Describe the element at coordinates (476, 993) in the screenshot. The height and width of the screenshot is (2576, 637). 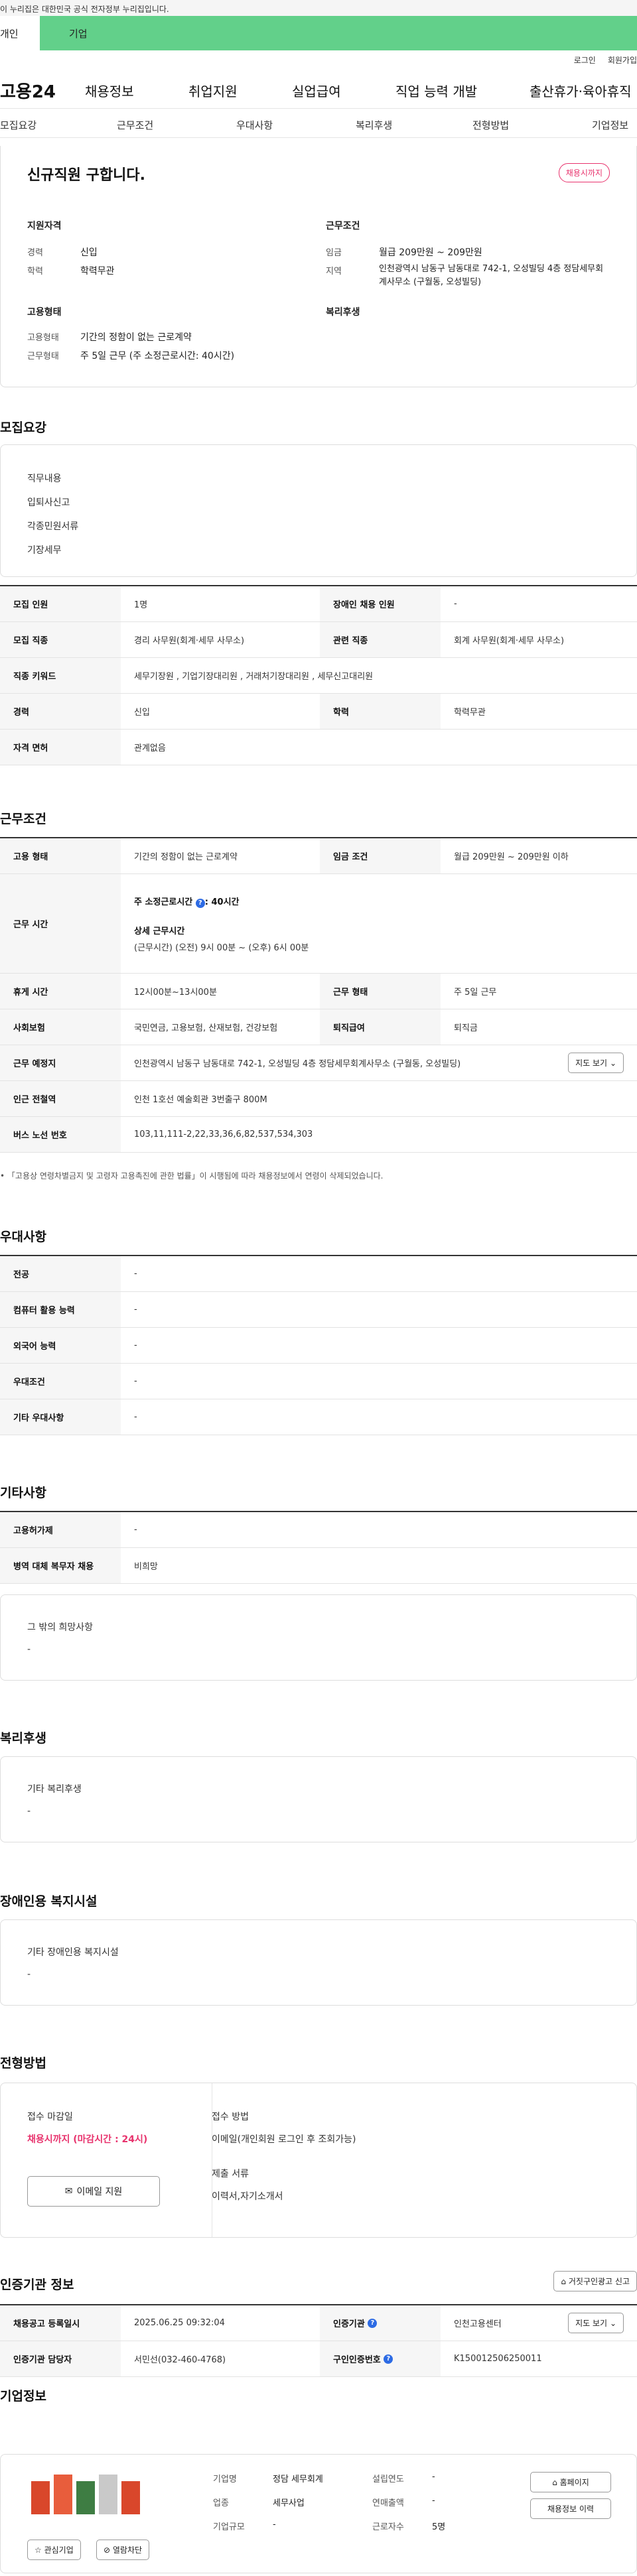
I see `row-value: 주 5일 근무` at that location.